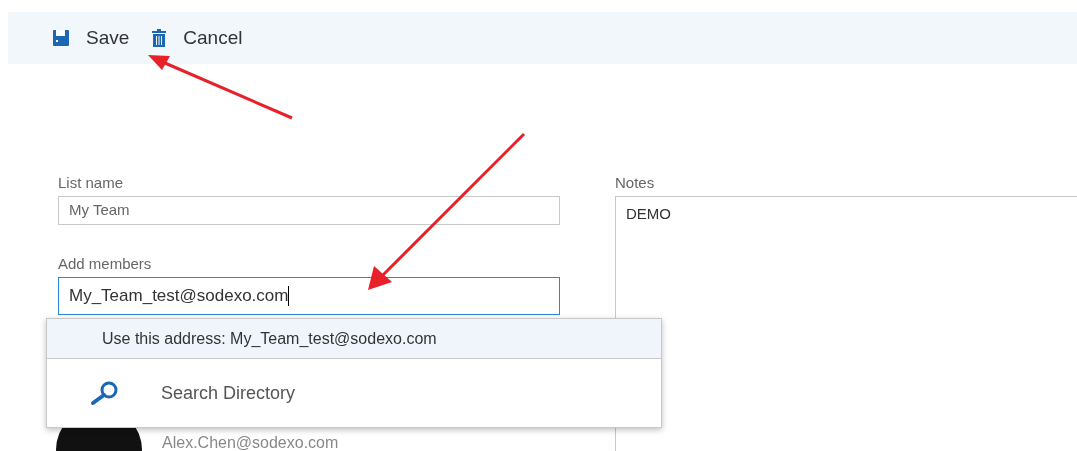 The width and height of the screenshot is (1077, 451). What do you see at coordinates (354, 393) in the screenshot?
I see `search-directory-option: Search Directory` at bounding box center [354, 393].